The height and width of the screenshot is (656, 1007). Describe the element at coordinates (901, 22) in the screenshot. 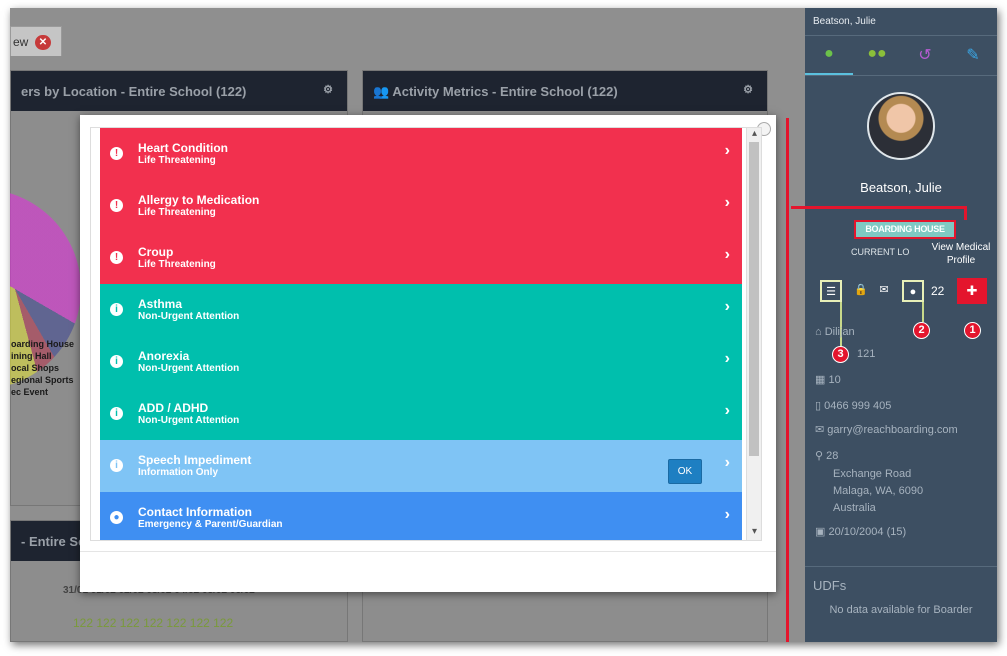

I see `sidebar-title: Beatson, Julie` at that location.